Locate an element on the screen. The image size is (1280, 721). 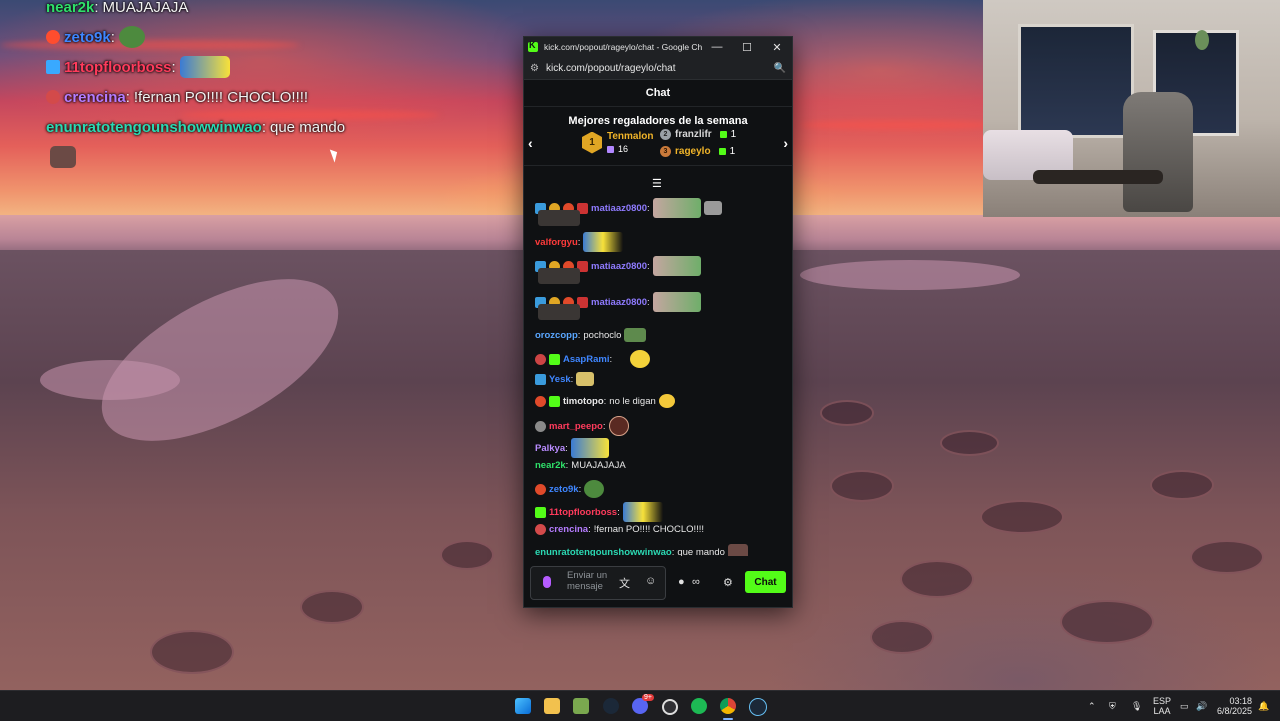
chat-username: orozcopp is located at coordinates (556, 335).